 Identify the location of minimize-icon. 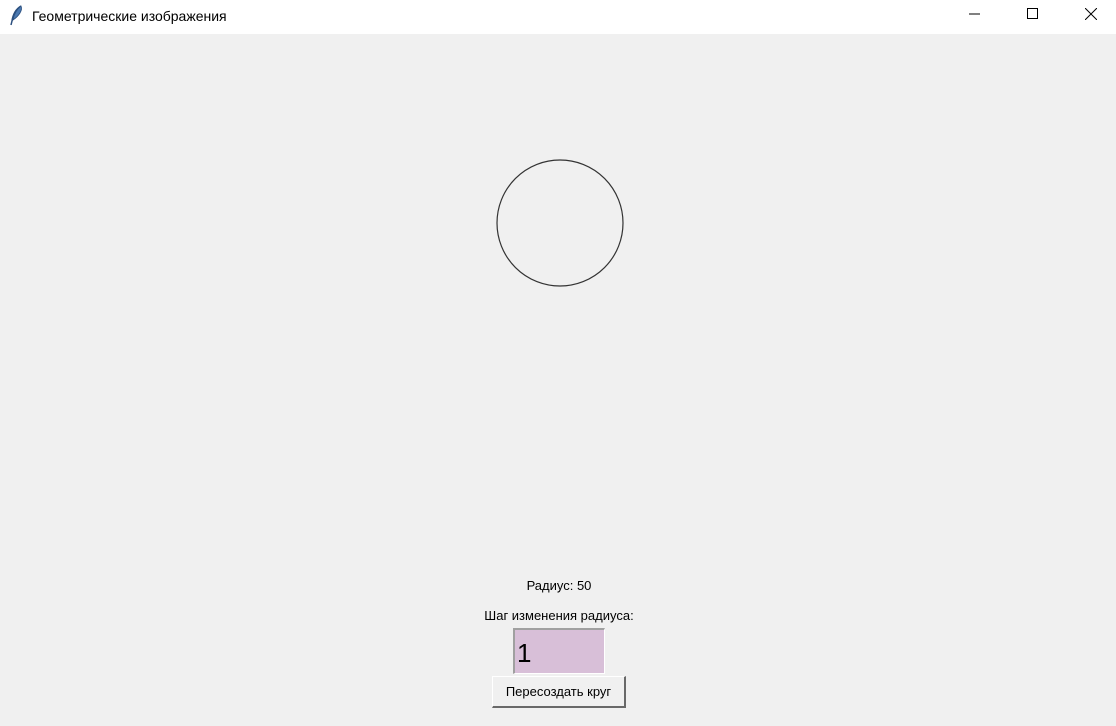
(975, 16).